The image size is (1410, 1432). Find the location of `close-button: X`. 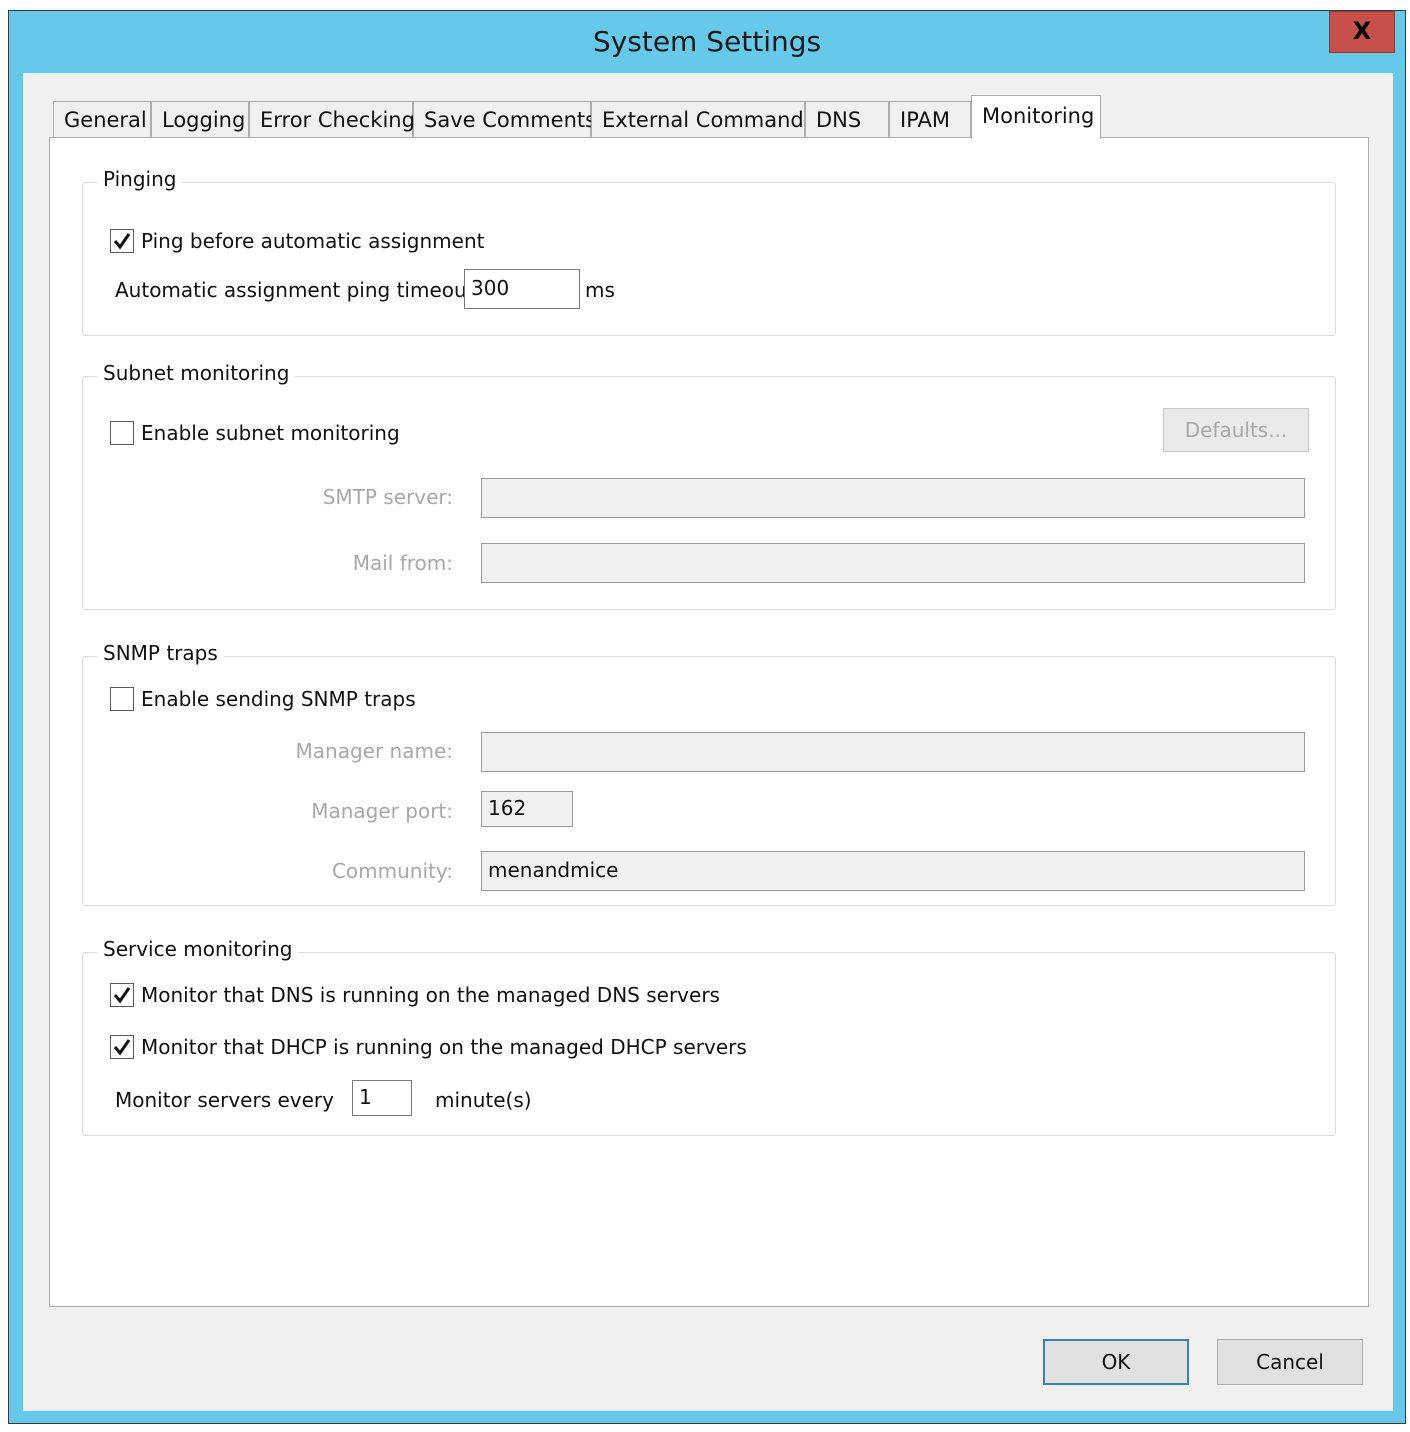

close-button: X is located at coordinates (1362, 32).